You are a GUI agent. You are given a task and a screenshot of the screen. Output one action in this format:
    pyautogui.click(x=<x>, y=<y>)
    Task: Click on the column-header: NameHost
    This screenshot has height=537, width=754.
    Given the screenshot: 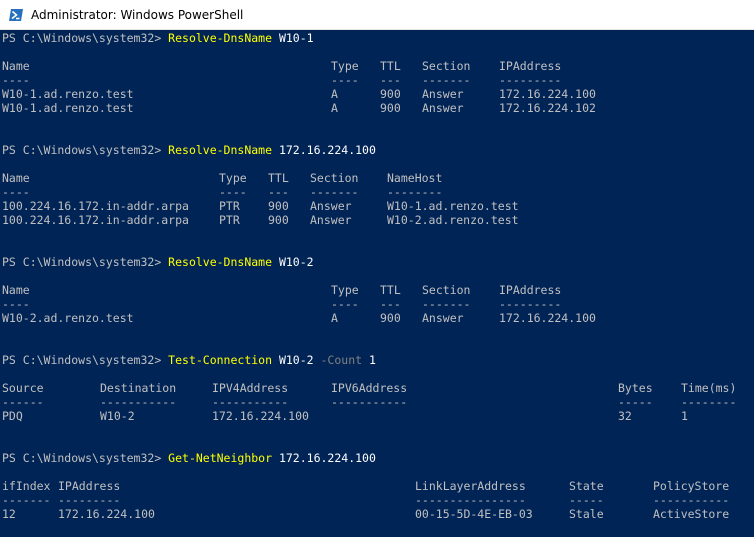 What is the action you would take?
    pyautogui.click(x=415, y=178)
    